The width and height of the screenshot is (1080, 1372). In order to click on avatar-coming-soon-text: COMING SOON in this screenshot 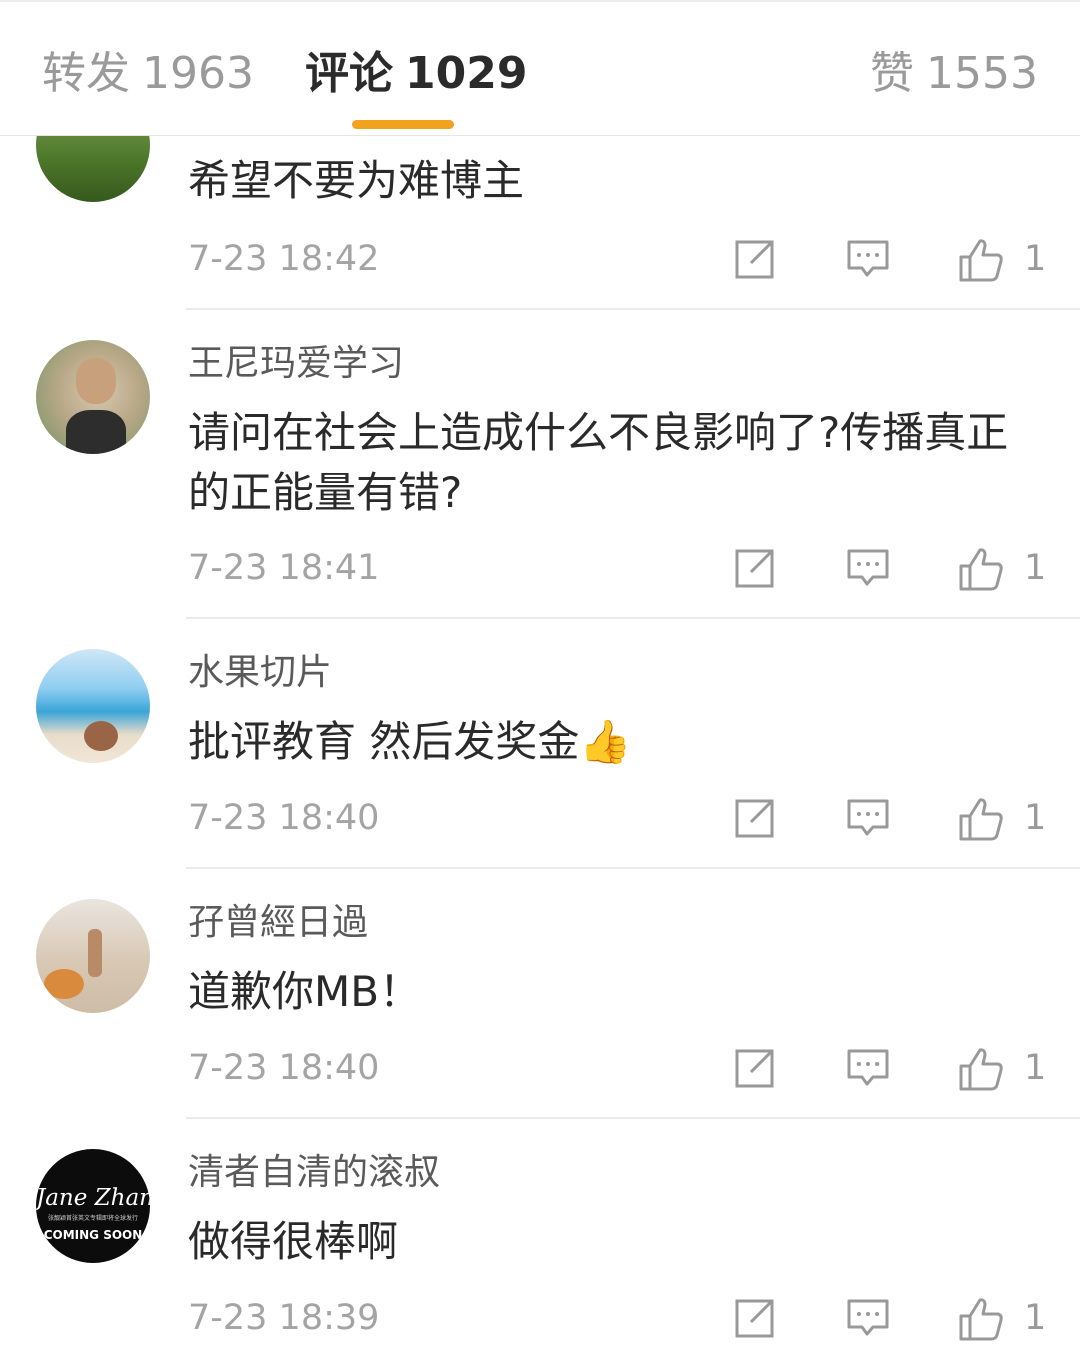, I will do `click(93, 1235)`.